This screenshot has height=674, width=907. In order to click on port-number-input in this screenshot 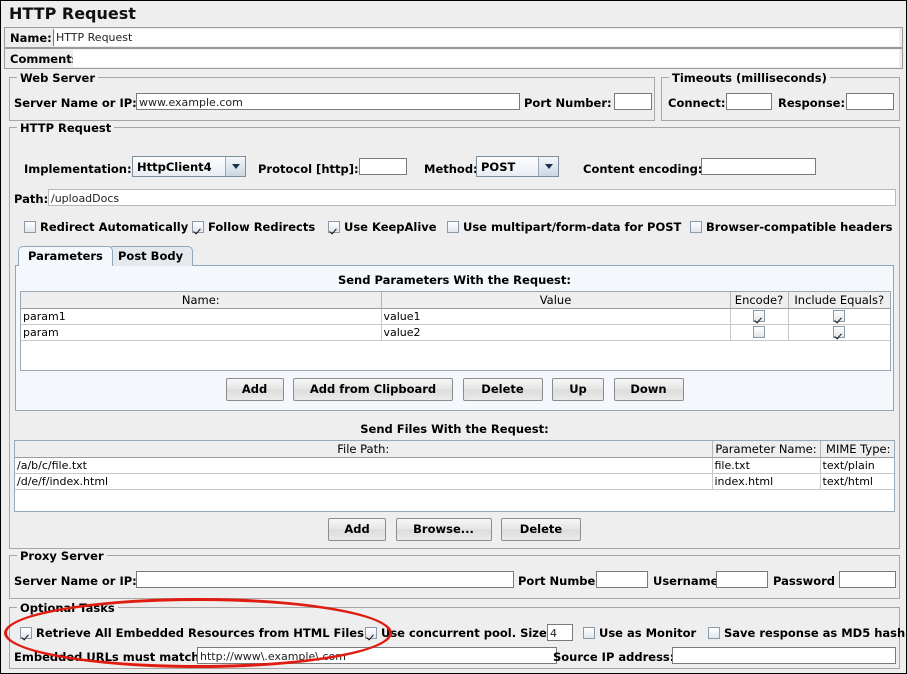, I will do `click(633, 101)`.